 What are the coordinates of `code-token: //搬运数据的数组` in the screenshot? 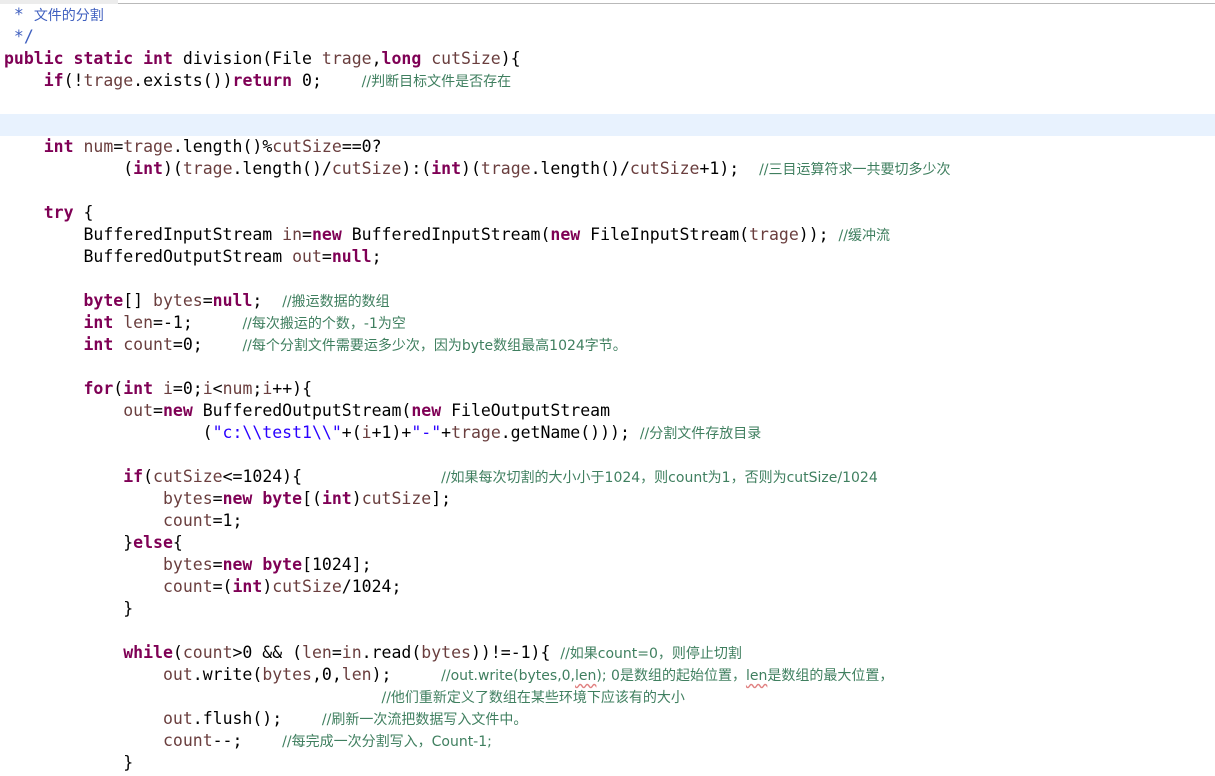 It's located at (336, 302).